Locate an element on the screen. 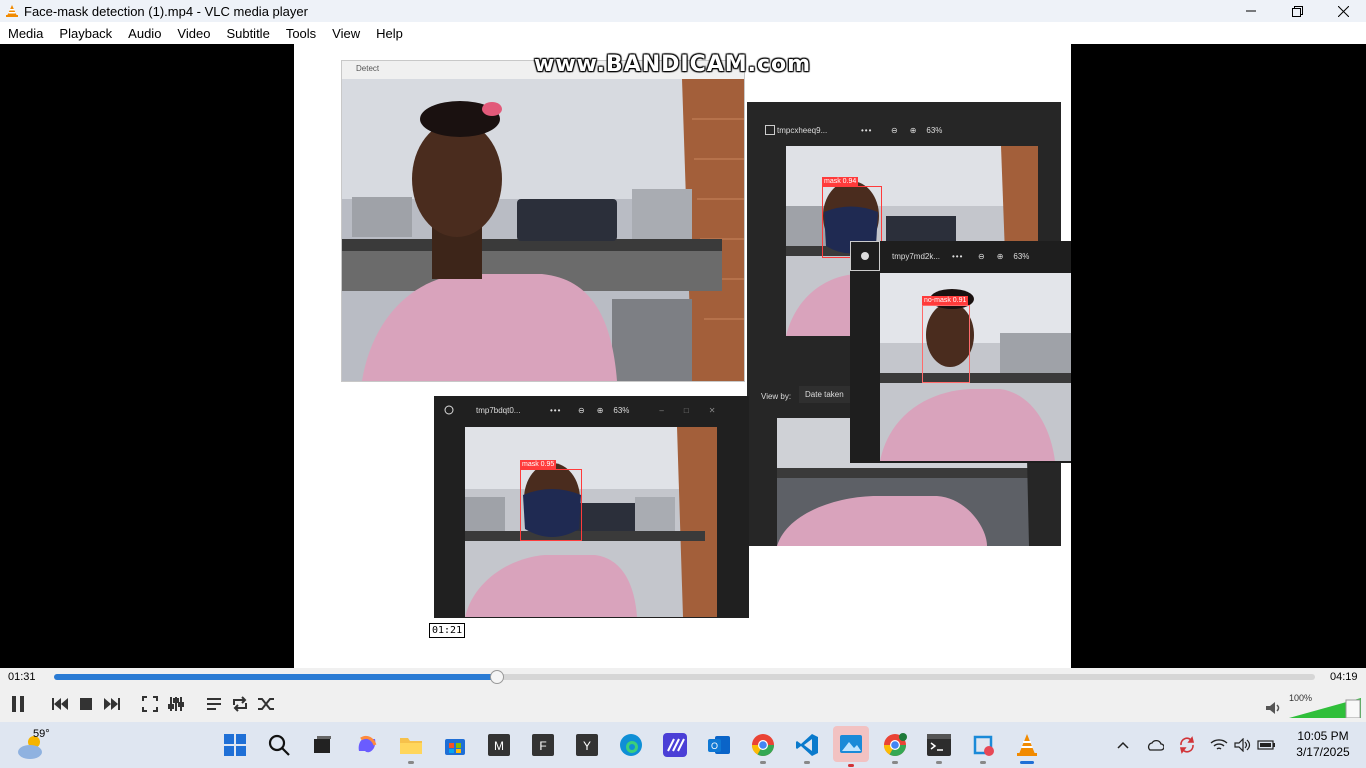 This screenshot has width=1366, height=768. loop-icon is located at coordinates (240, 704).